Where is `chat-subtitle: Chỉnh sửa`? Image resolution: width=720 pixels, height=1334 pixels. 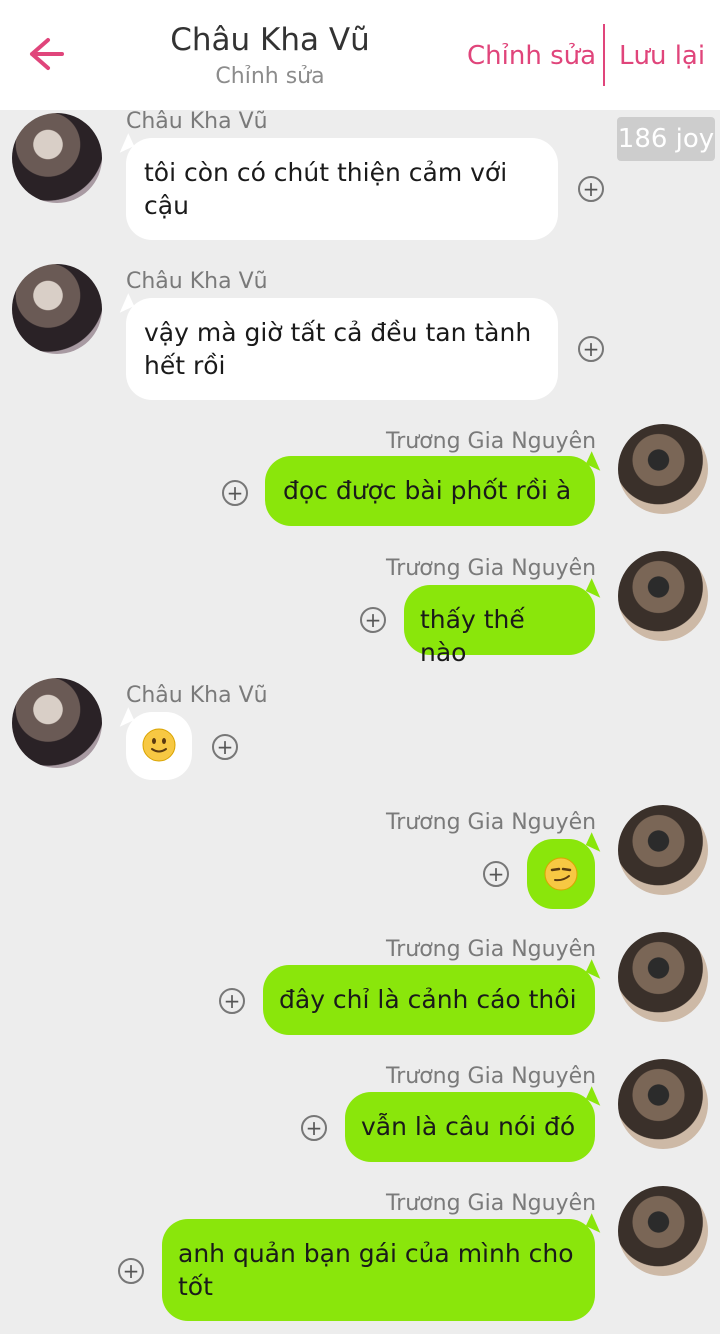 chat-subtitle: Chỉnh sửa is located at coordinates (270, 76).